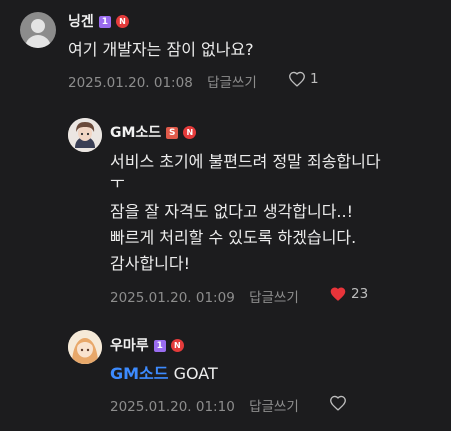  What do you see at coordinates (139, 373) in the screenshot?
I see `mention-link: GM소드` at bounding box center [139, 373].